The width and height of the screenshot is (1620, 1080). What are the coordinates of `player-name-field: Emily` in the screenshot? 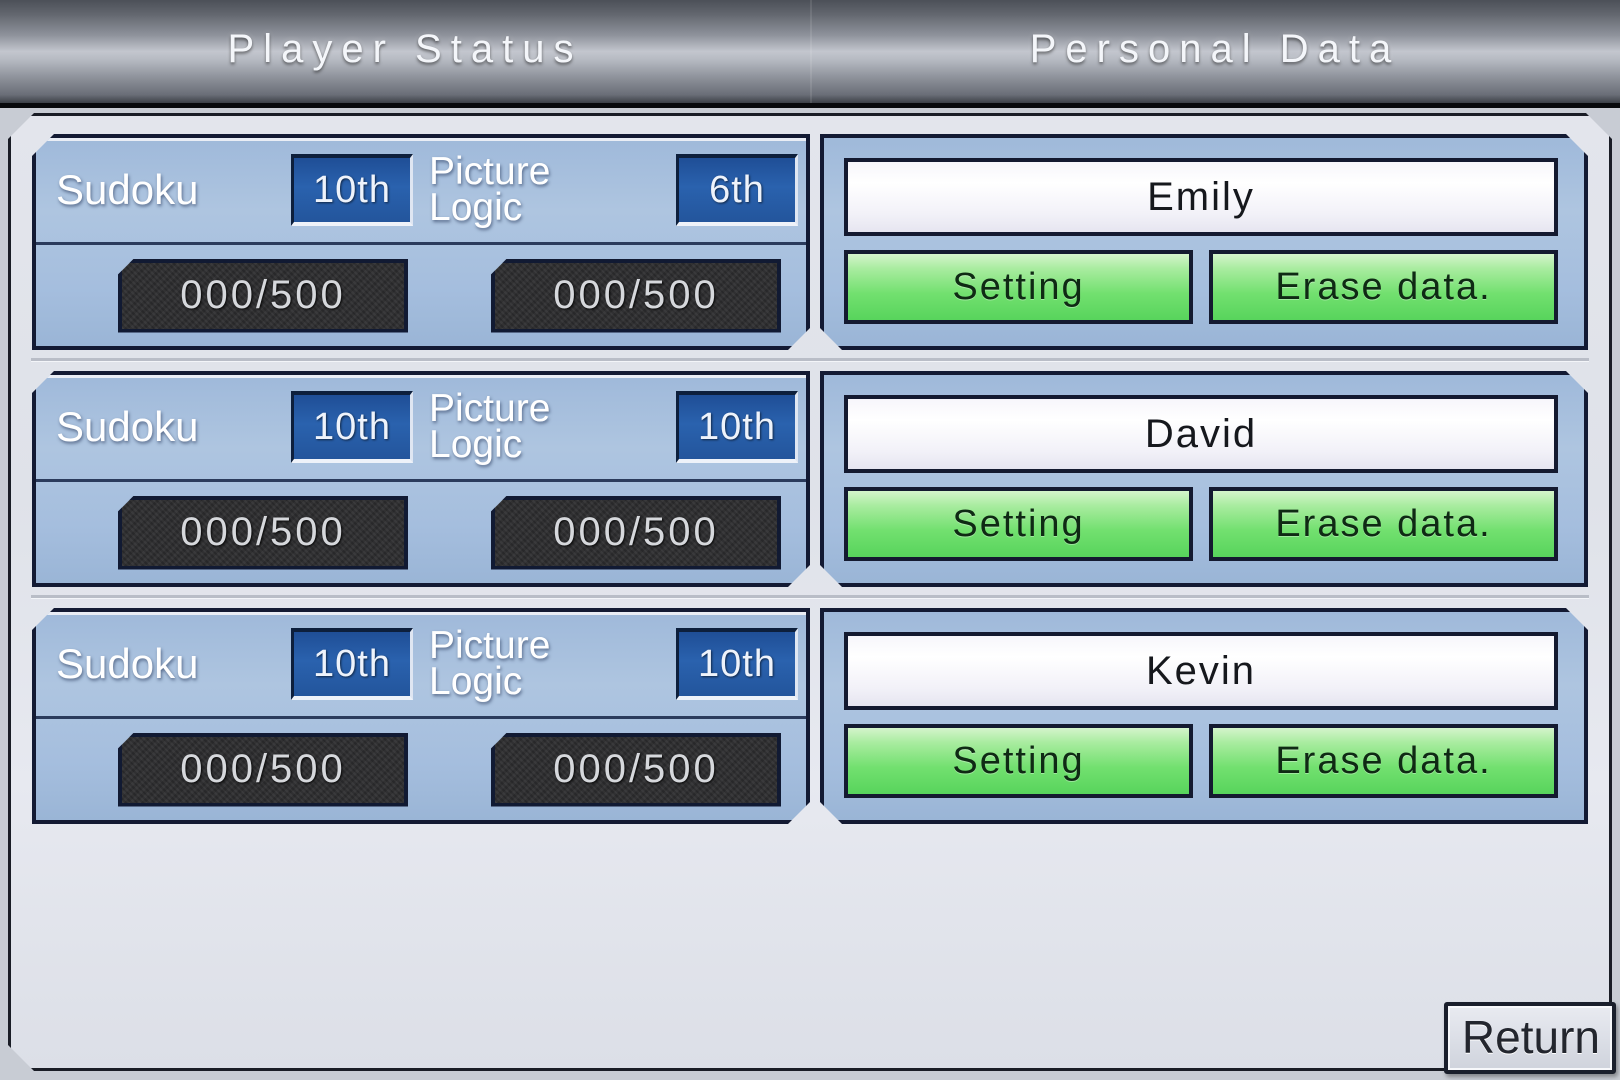 It's located at (1201, 197).